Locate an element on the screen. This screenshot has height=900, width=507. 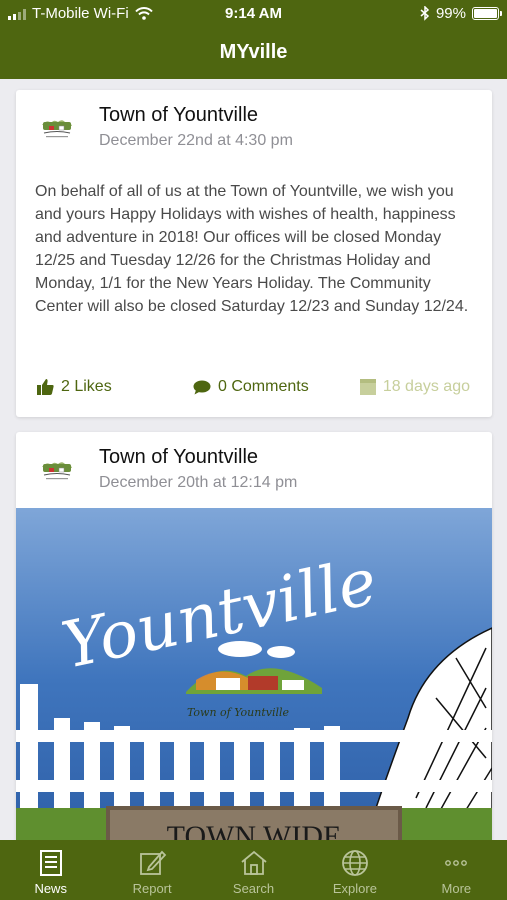
page-title: MYville is located at coordinates (253, 52).